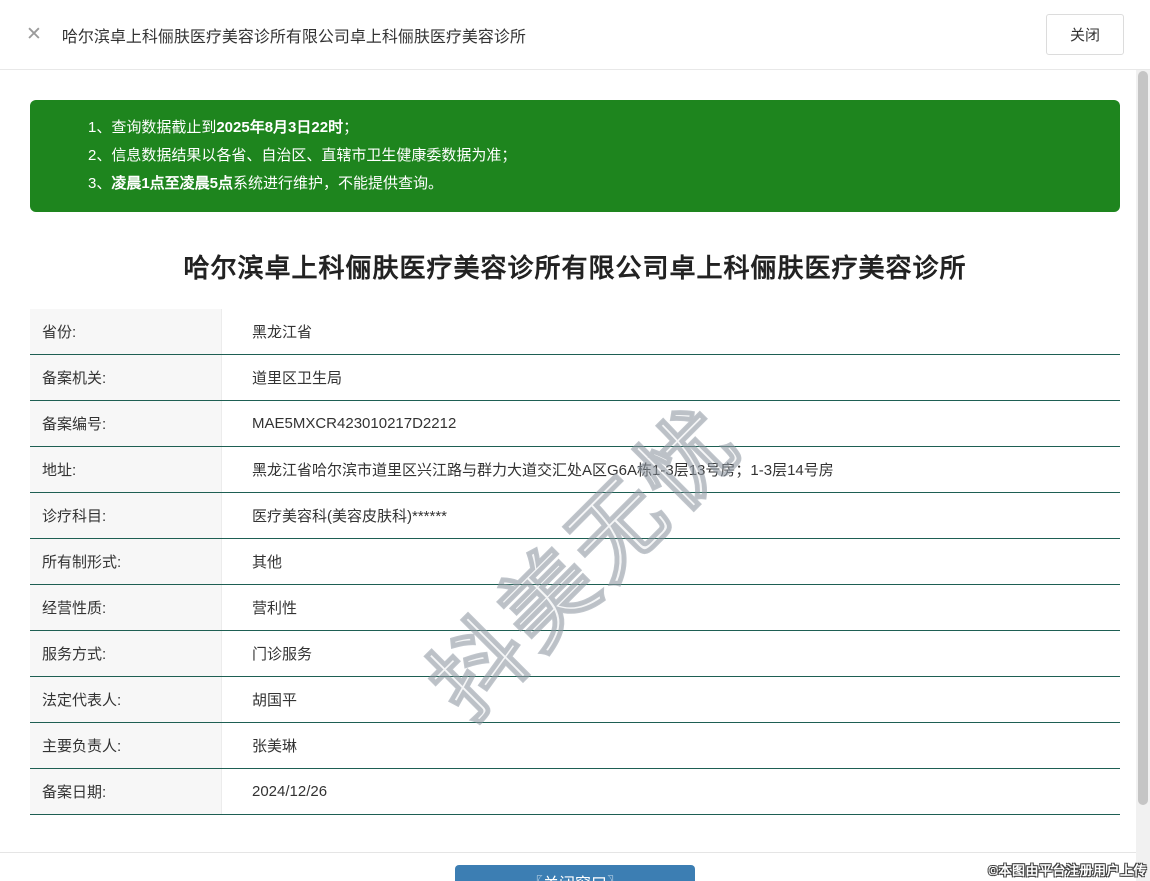 The image size is (1150, 881). Describe the element at coordinates (575, 608) in the screenshot. I see `table-row: 经营性质: 营利性` at that location.